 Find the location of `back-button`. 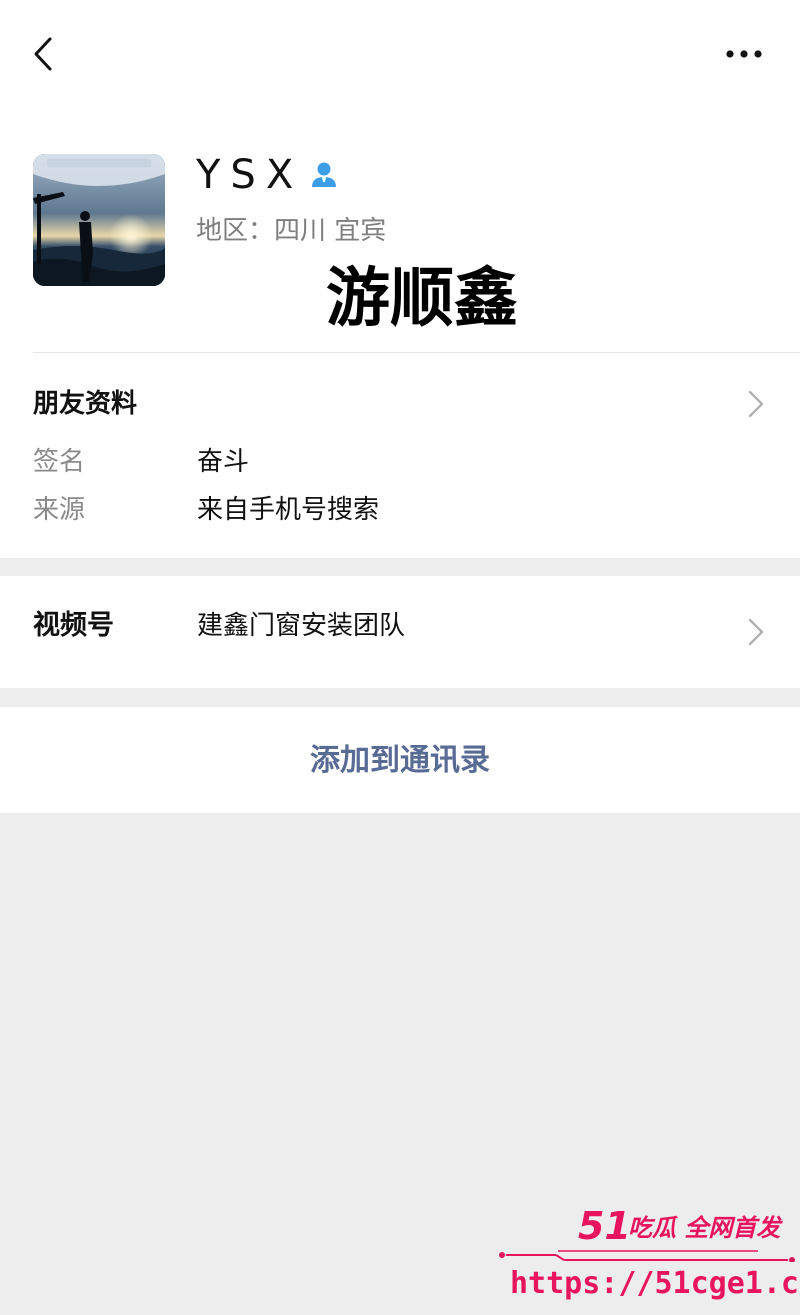

back-button is located at coordinates (45, 54).